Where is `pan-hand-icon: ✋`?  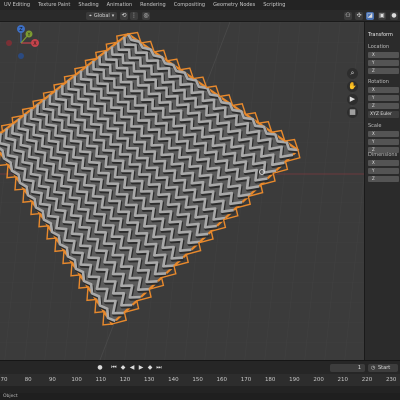
pan-hand-icon: ✋ is located at coordinates (352, 86).